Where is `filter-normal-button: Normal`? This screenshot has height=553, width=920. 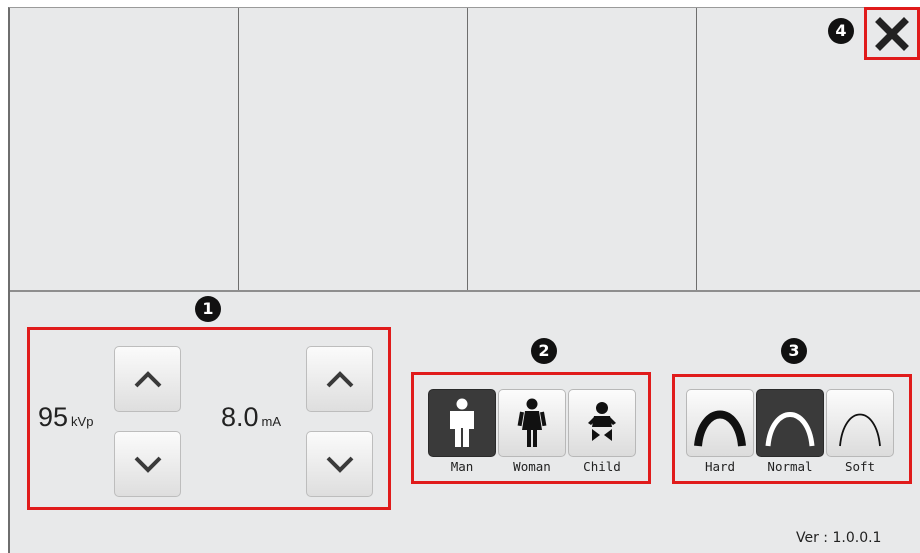
filter-normal-button: Normal is located at coordinates (790, 432).